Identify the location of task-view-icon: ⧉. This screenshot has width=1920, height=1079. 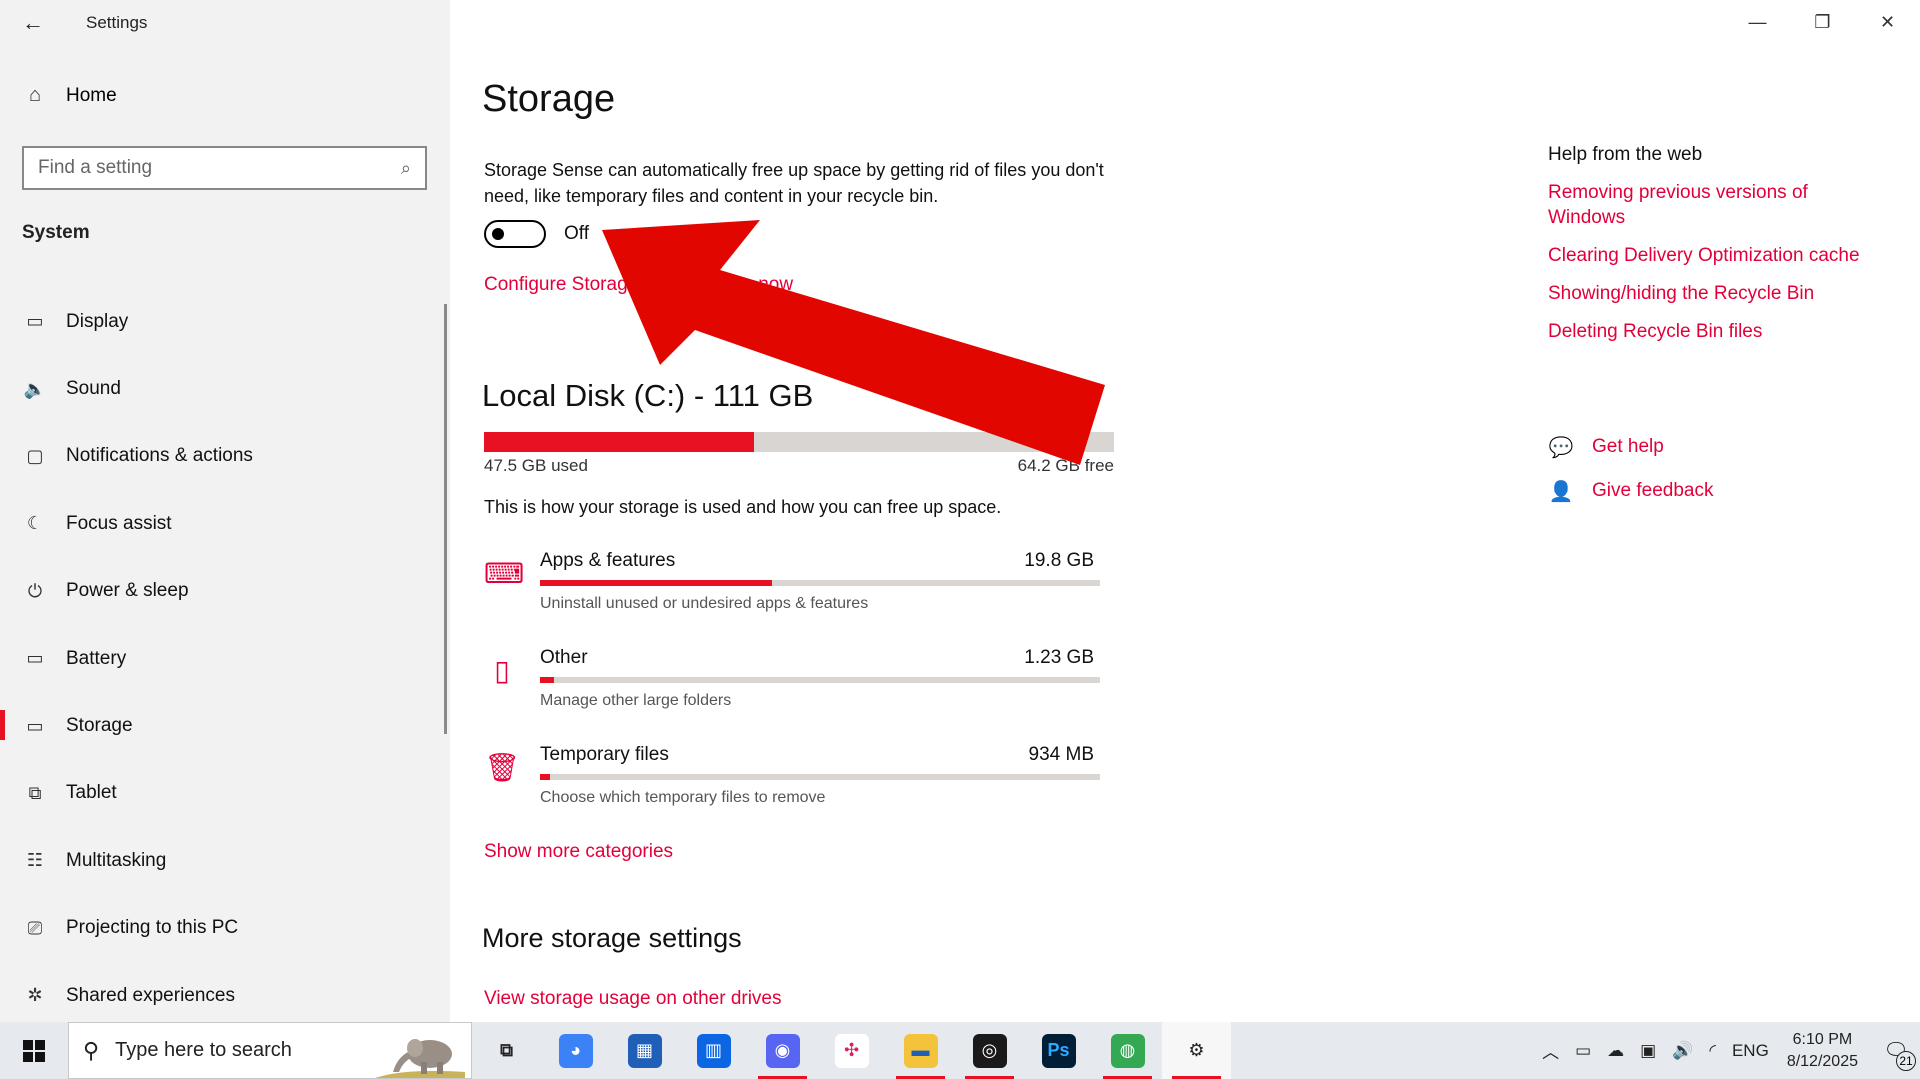
(506, 1050).